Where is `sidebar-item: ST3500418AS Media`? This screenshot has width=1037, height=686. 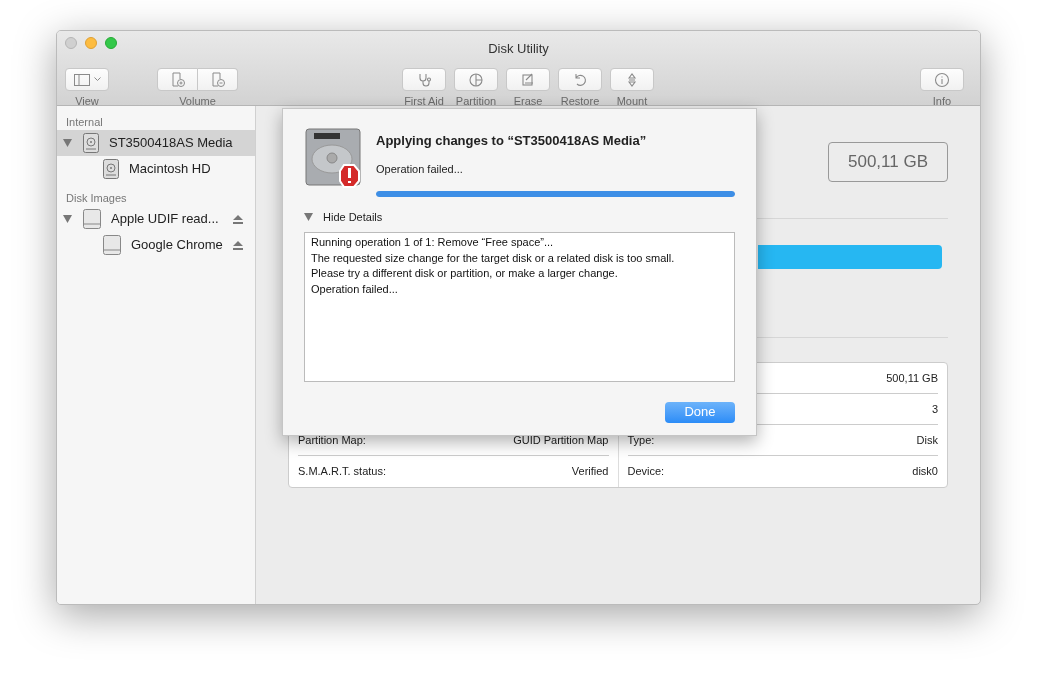
sidebar-item: ST3500418AS Media is located at coordinates (156, 143).